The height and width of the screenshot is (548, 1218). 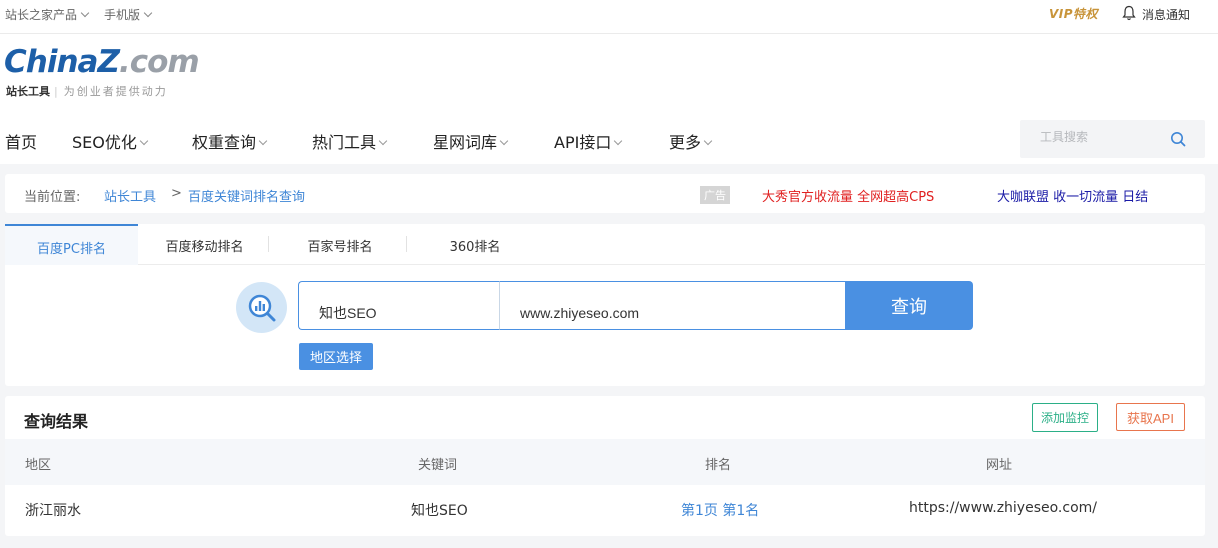 I want to click on results-title: 查询结果, so click(x=56, y=421).